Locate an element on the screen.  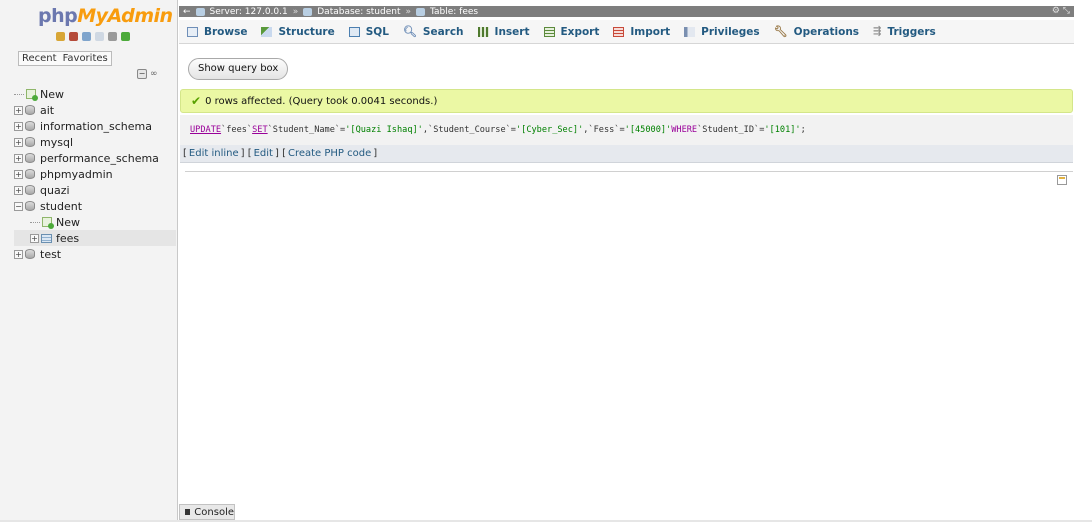
reload-icon is located at coordinates (125, 36).